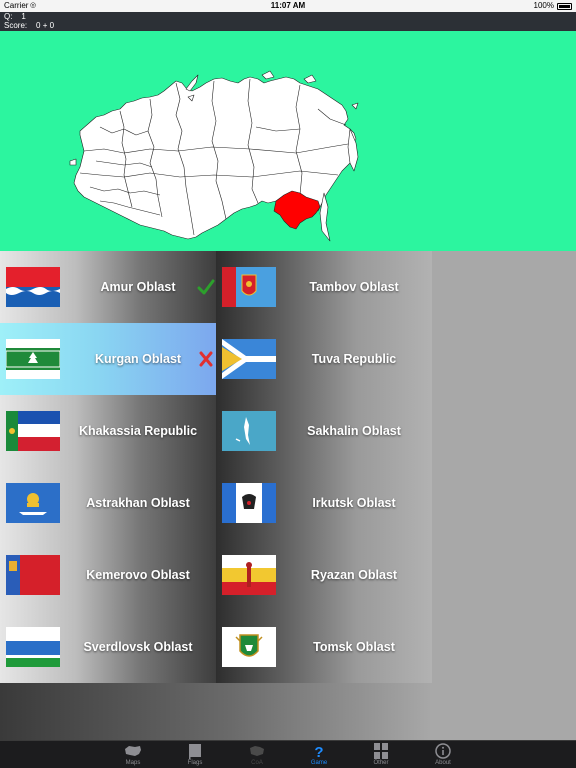 This screenshot has height=768, width=576. Describe the element at coordinates (381, 751) in the screenshot. I see `grid-icon` at that location.